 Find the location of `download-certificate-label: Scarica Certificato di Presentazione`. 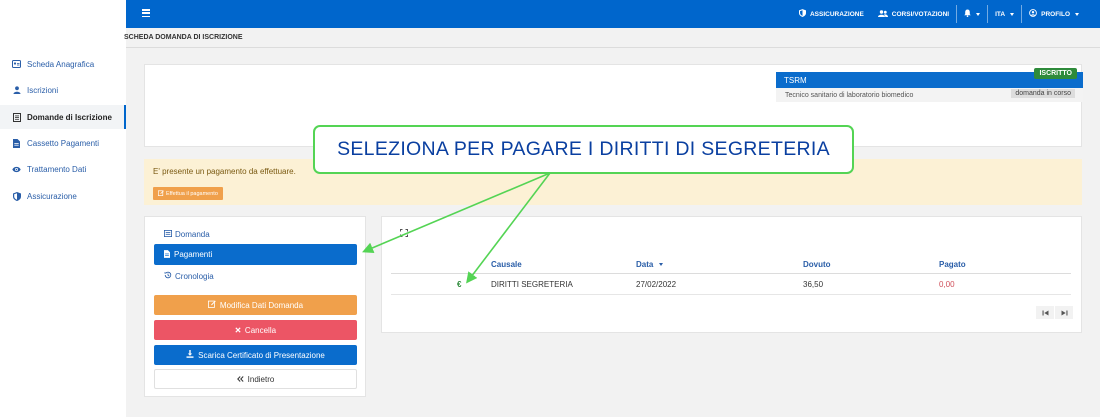

download-certificate-label: Scarica Certificato di Presentazione is located at coordinates (261, 355).